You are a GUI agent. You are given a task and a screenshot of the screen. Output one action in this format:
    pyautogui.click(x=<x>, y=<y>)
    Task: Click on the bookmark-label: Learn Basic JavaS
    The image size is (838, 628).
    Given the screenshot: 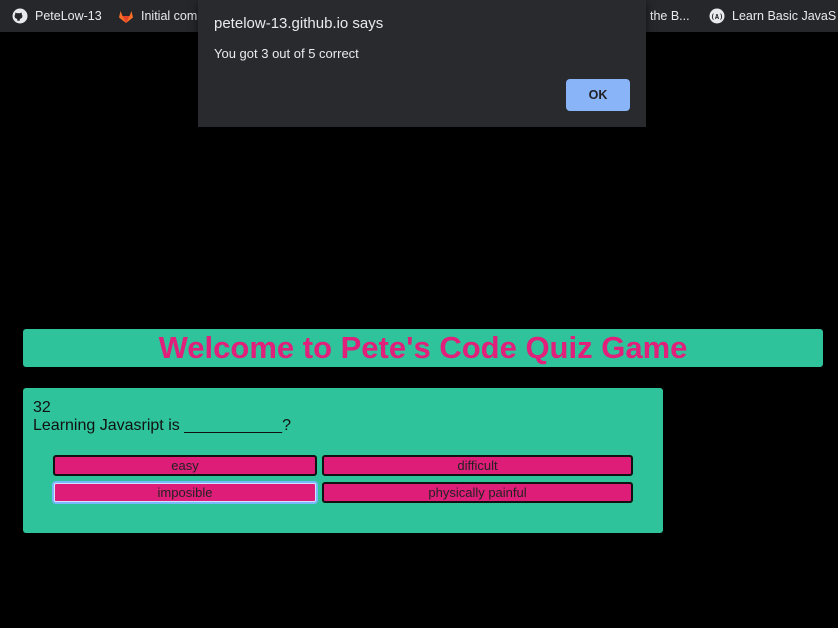 What is the action you would take?
    pyautogui.click(x=784, y=16)
    